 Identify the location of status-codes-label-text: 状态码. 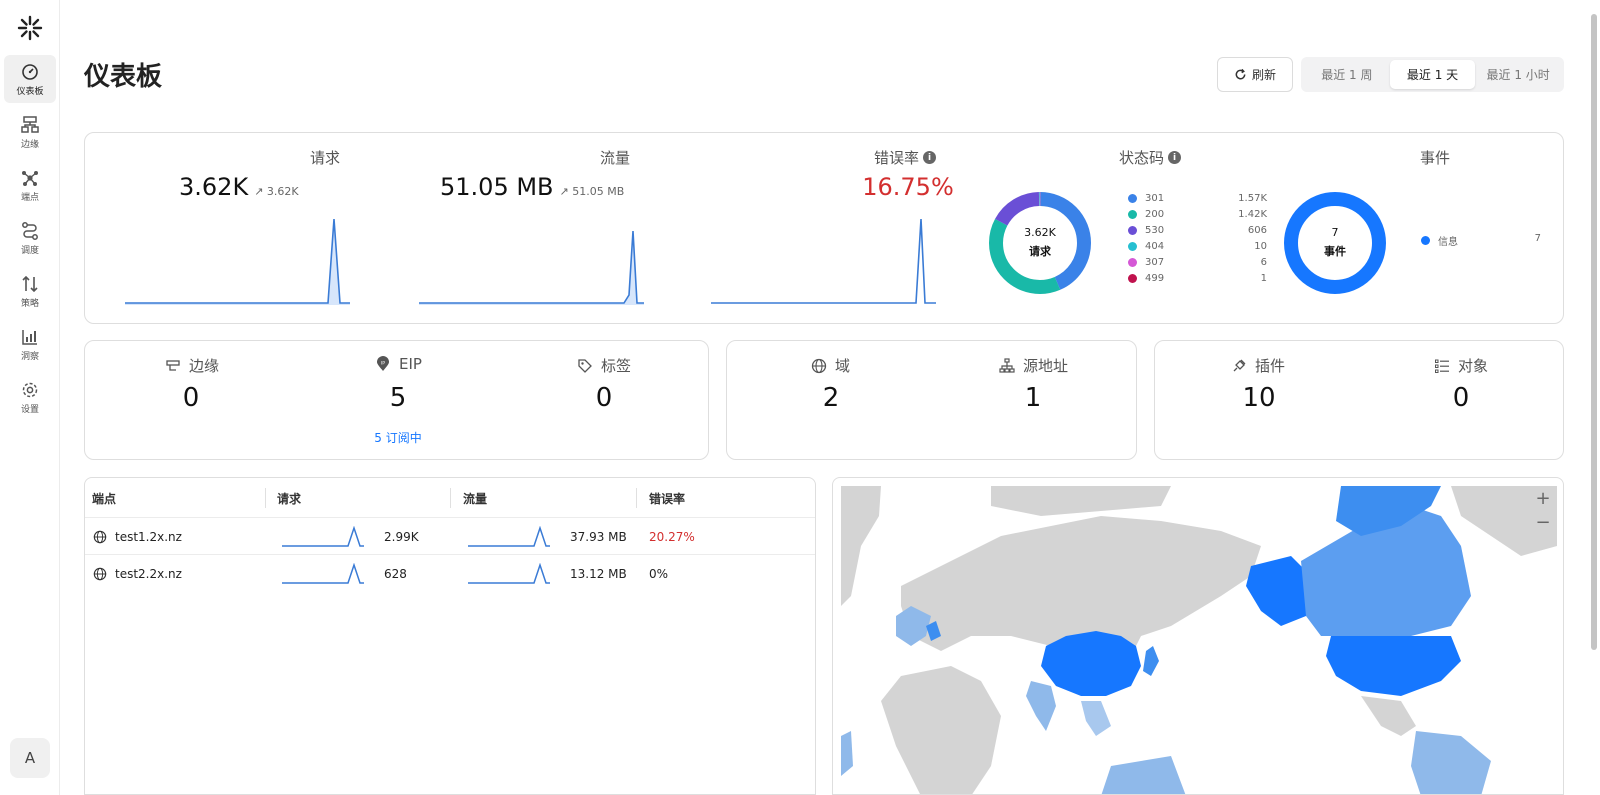
(1141, 158).